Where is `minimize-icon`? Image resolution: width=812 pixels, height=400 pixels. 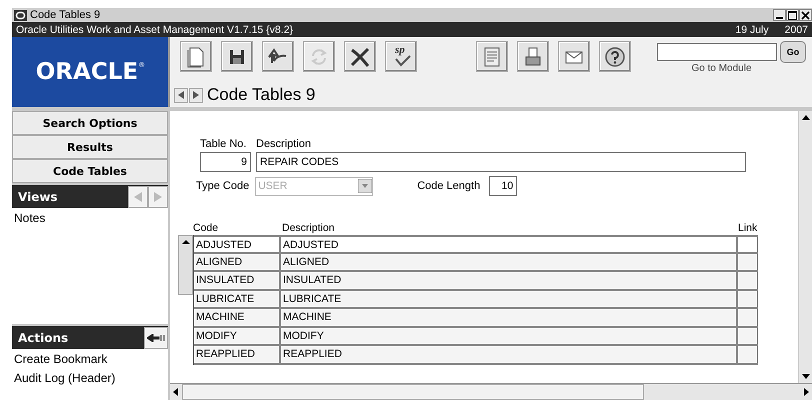 minimize-icon is located at coordinates (779, 18).